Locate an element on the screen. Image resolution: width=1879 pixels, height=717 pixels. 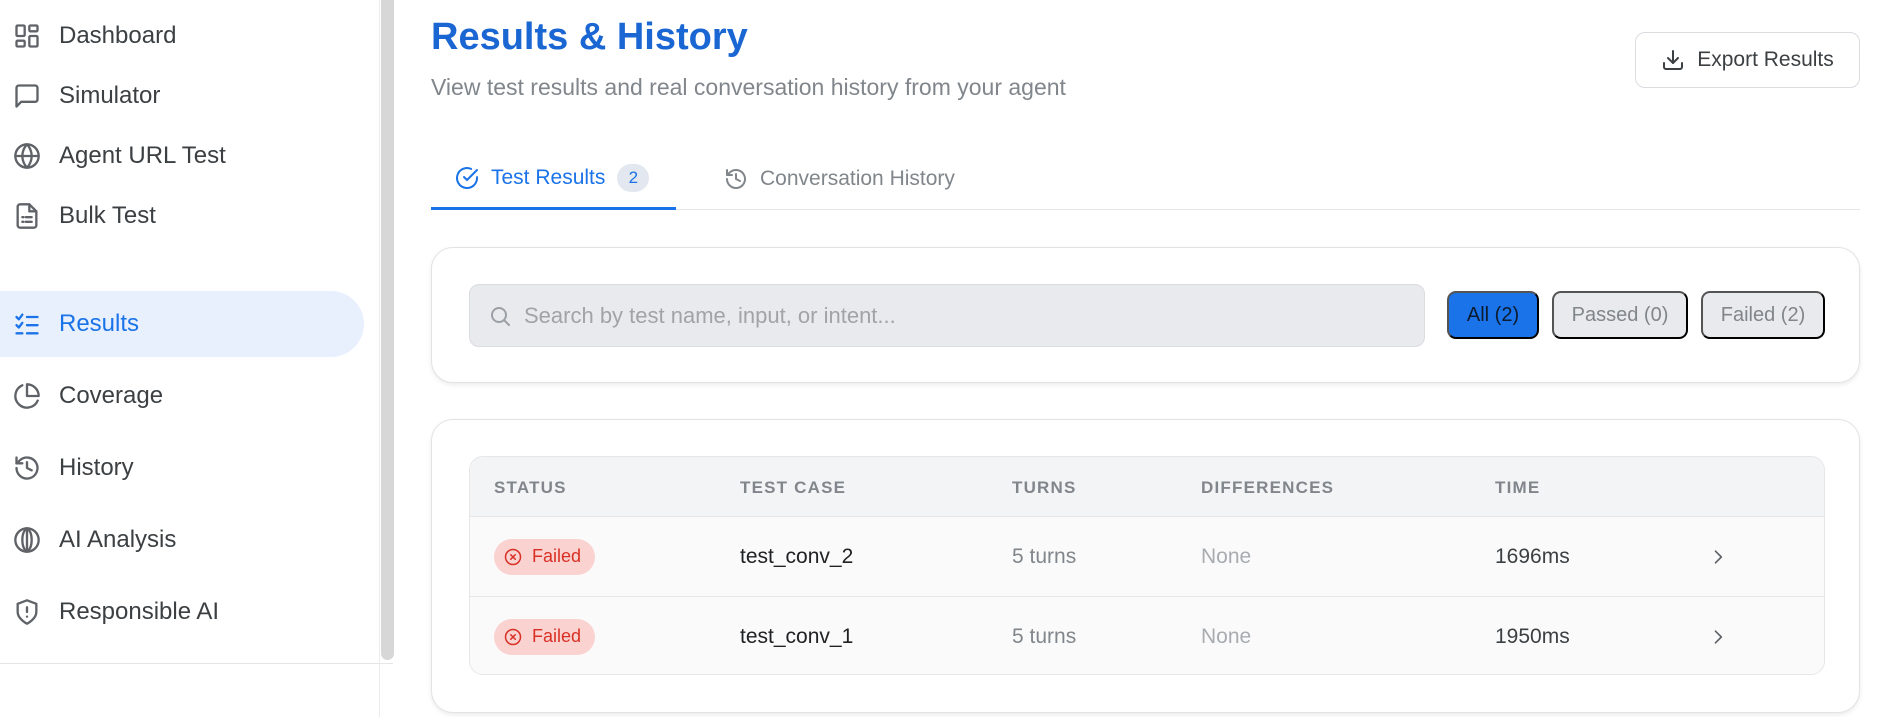
tab-test-results-label: Test Results is located at coordinates (548, 177).